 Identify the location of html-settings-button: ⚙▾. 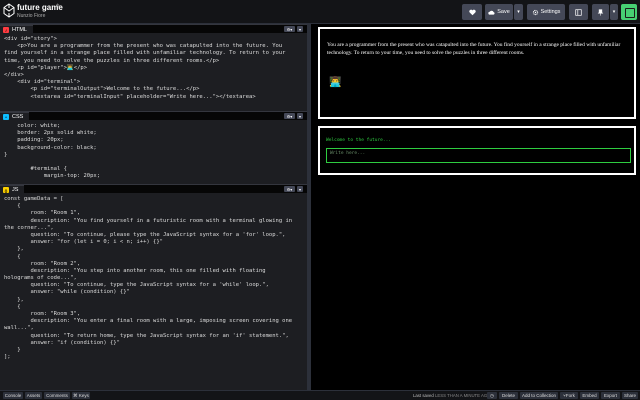
(289, 29).